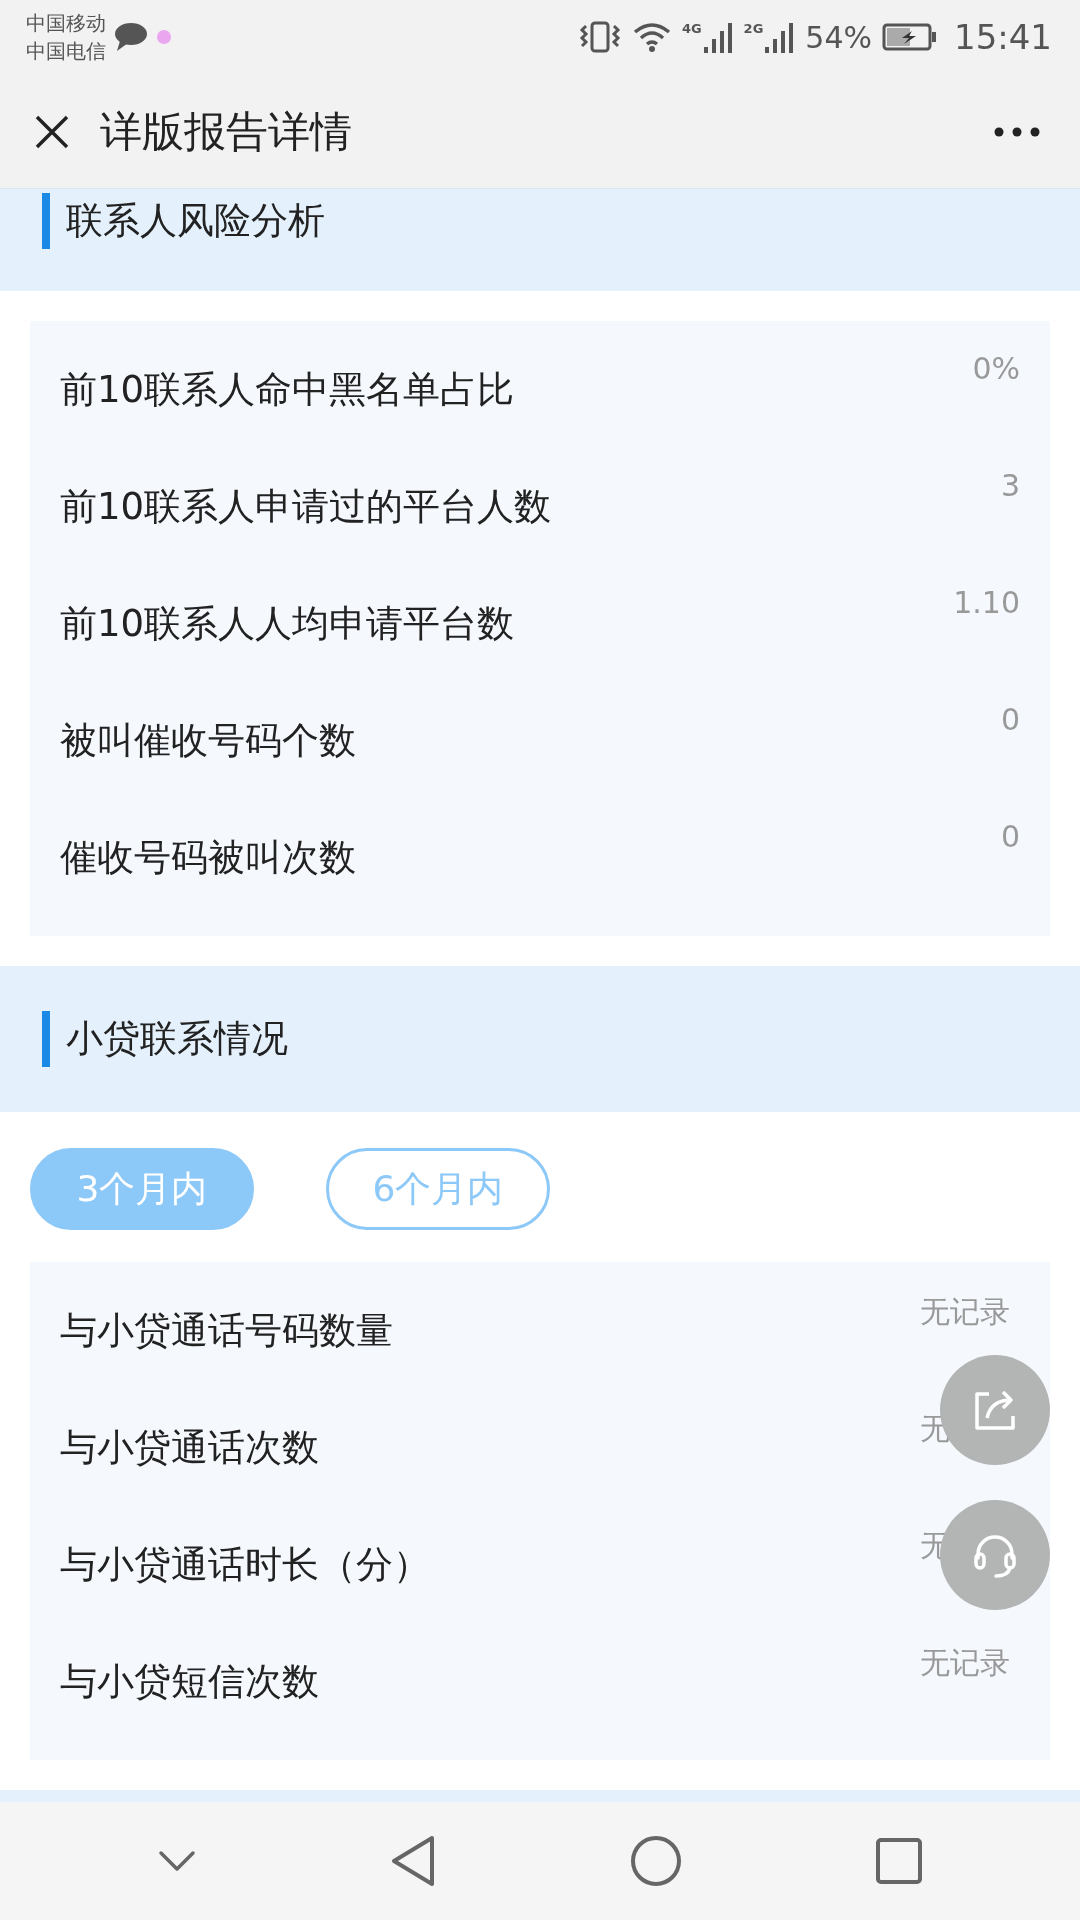 The image size is (1080, 1920). I want to click on row-label: 前10联系人命中黑名单占比, so click(287, 389).